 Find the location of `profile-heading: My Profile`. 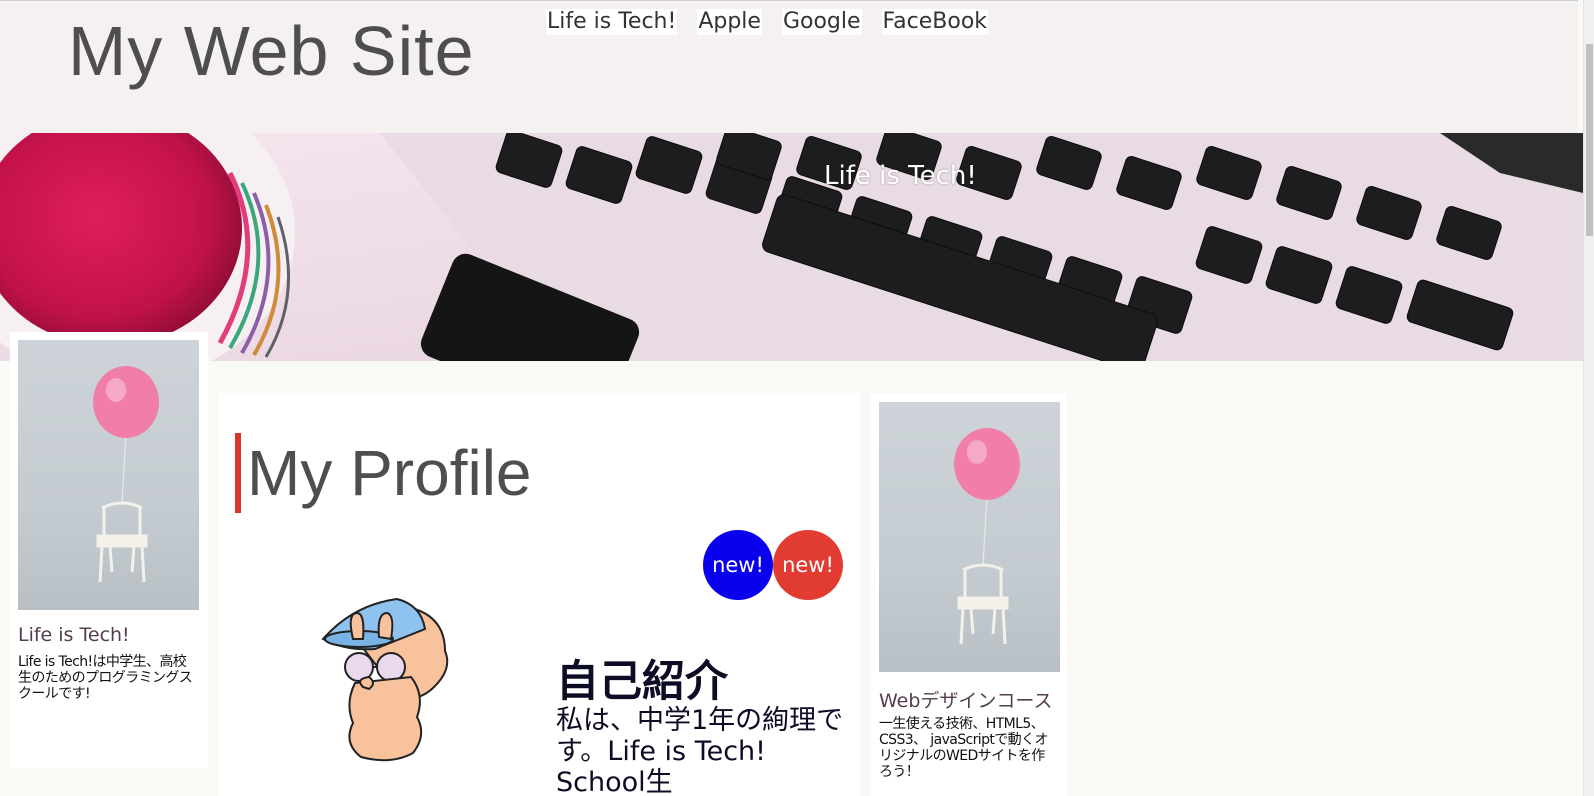

profile-heading: My Profile is located at coordinates (383, 473).